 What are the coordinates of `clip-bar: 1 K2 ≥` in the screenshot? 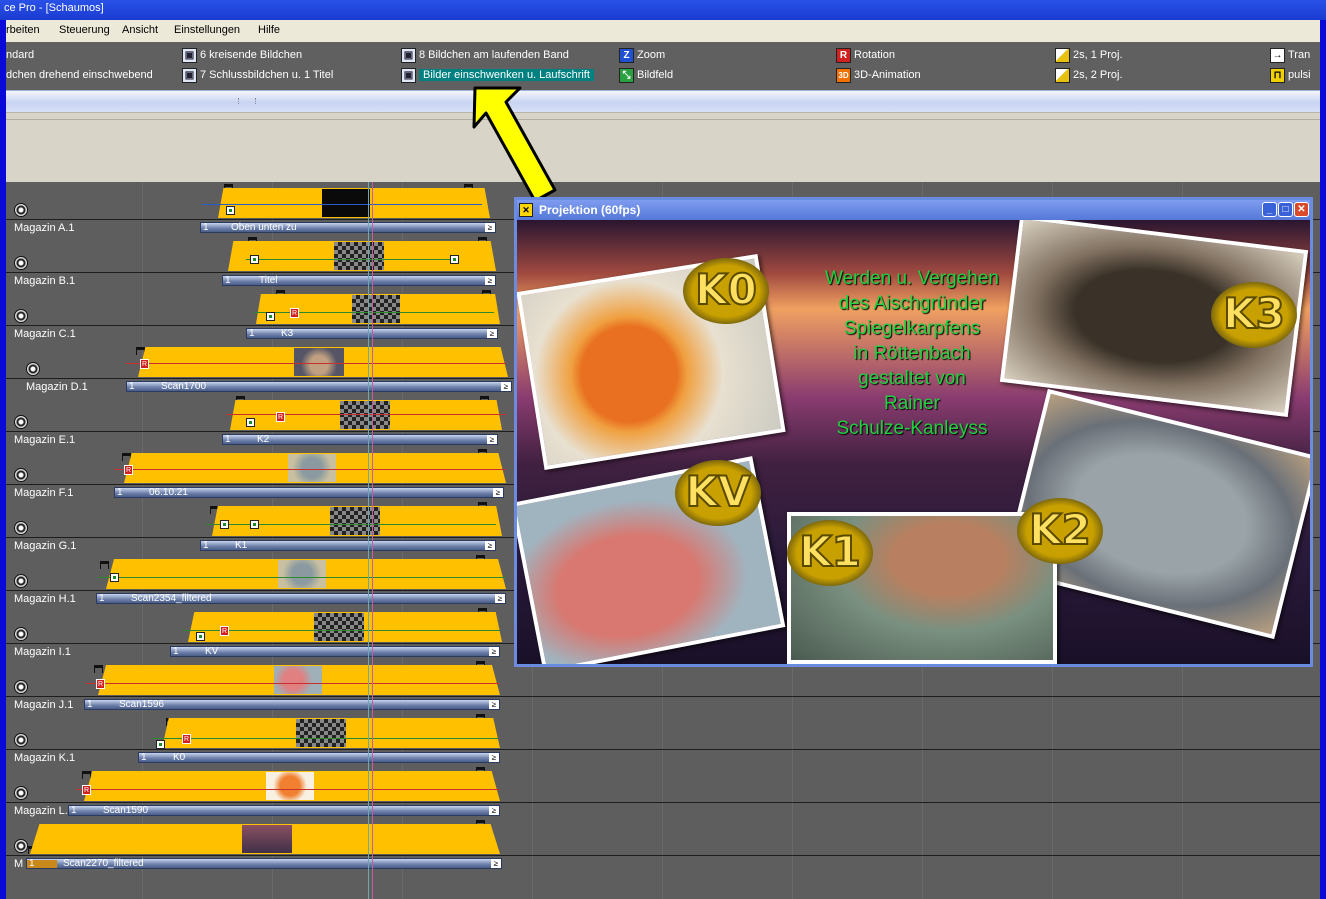 It's located at (360, 439).